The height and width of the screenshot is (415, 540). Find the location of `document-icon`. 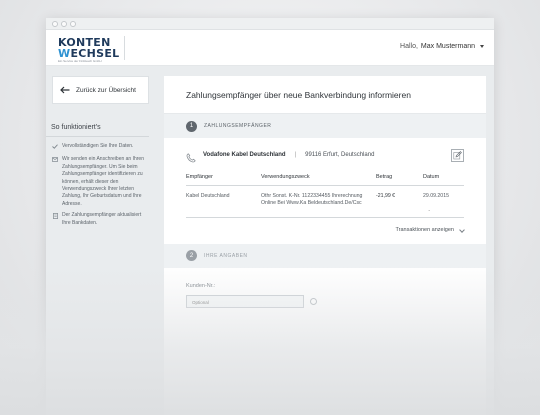

document-icon is located at coordinates (55, 219).